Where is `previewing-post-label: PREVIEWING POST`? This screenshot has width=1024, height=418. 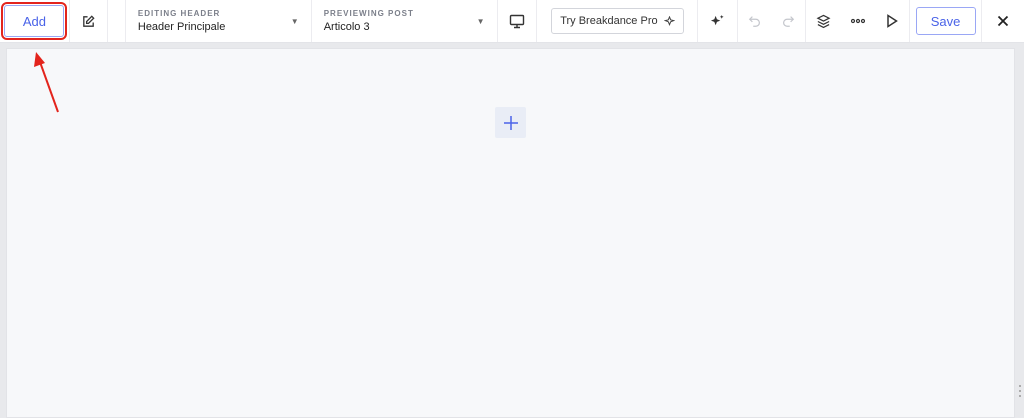 previewing-post-label: PREVIEWING POST is located at coordinates (368, 13).